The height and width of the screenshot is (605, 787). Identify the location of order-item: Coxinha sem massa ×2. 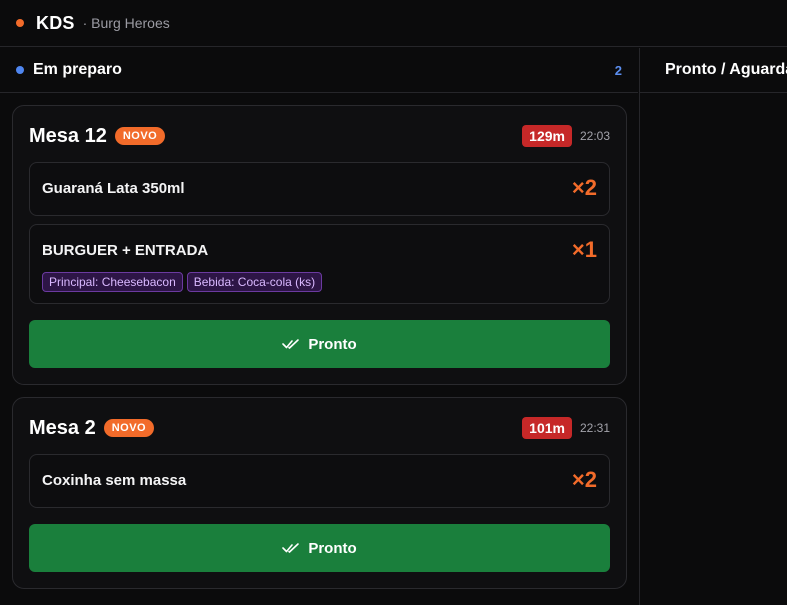
(319, 481).